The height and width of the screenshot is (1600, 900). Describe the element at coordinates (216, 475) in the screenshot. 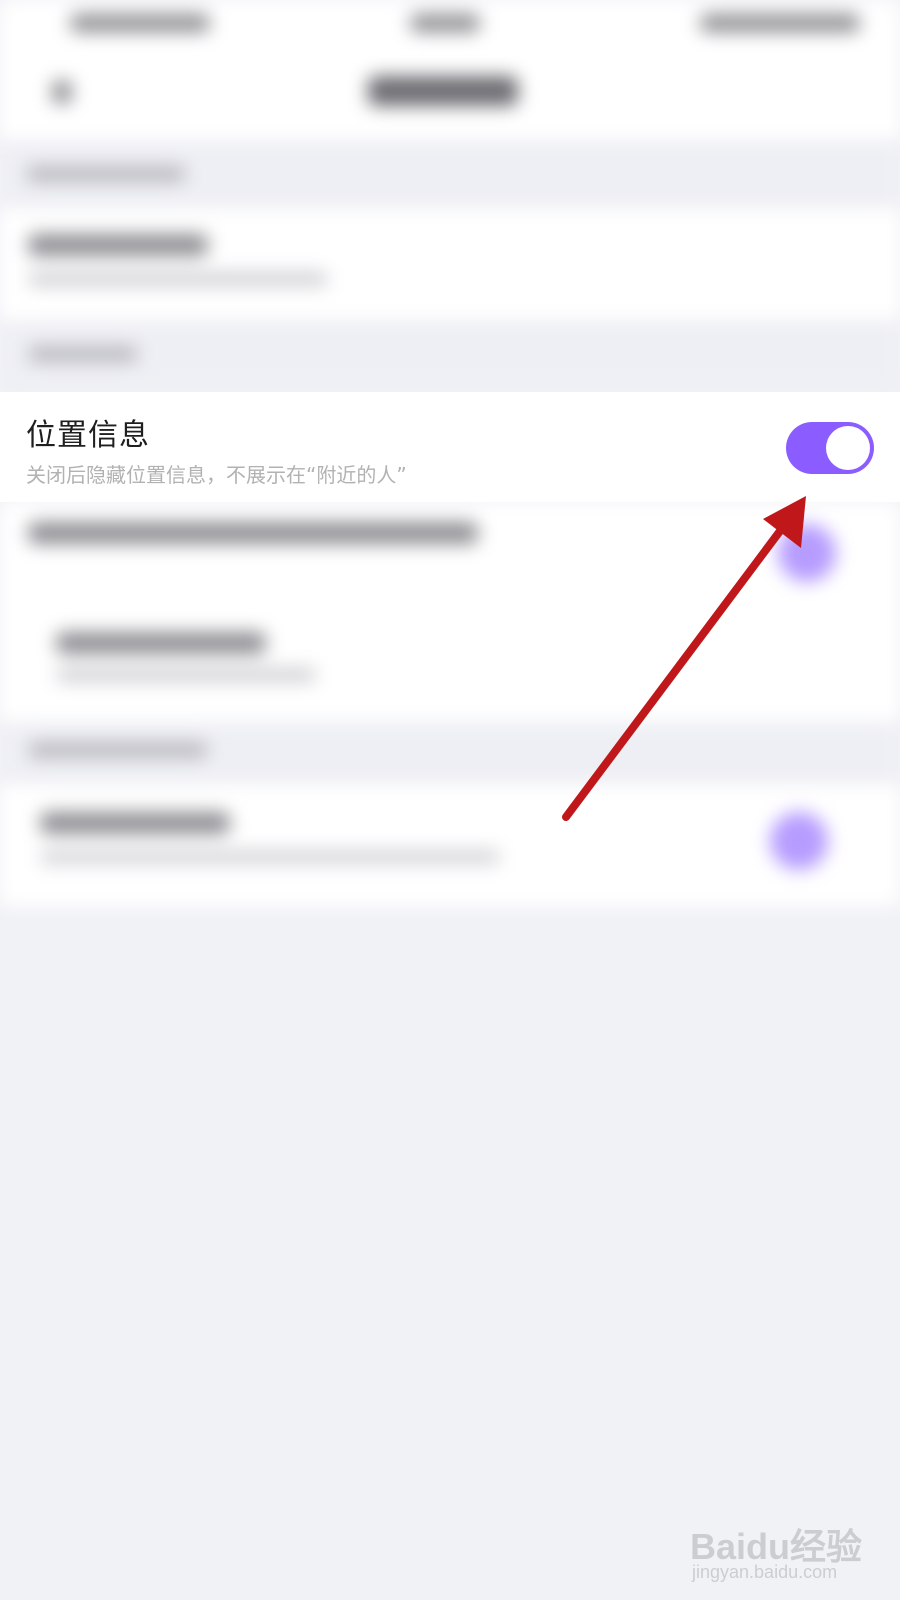

I see `location-setting-description: 关闭后隐藏位置信息，不展示在“附近的人”` at that location.